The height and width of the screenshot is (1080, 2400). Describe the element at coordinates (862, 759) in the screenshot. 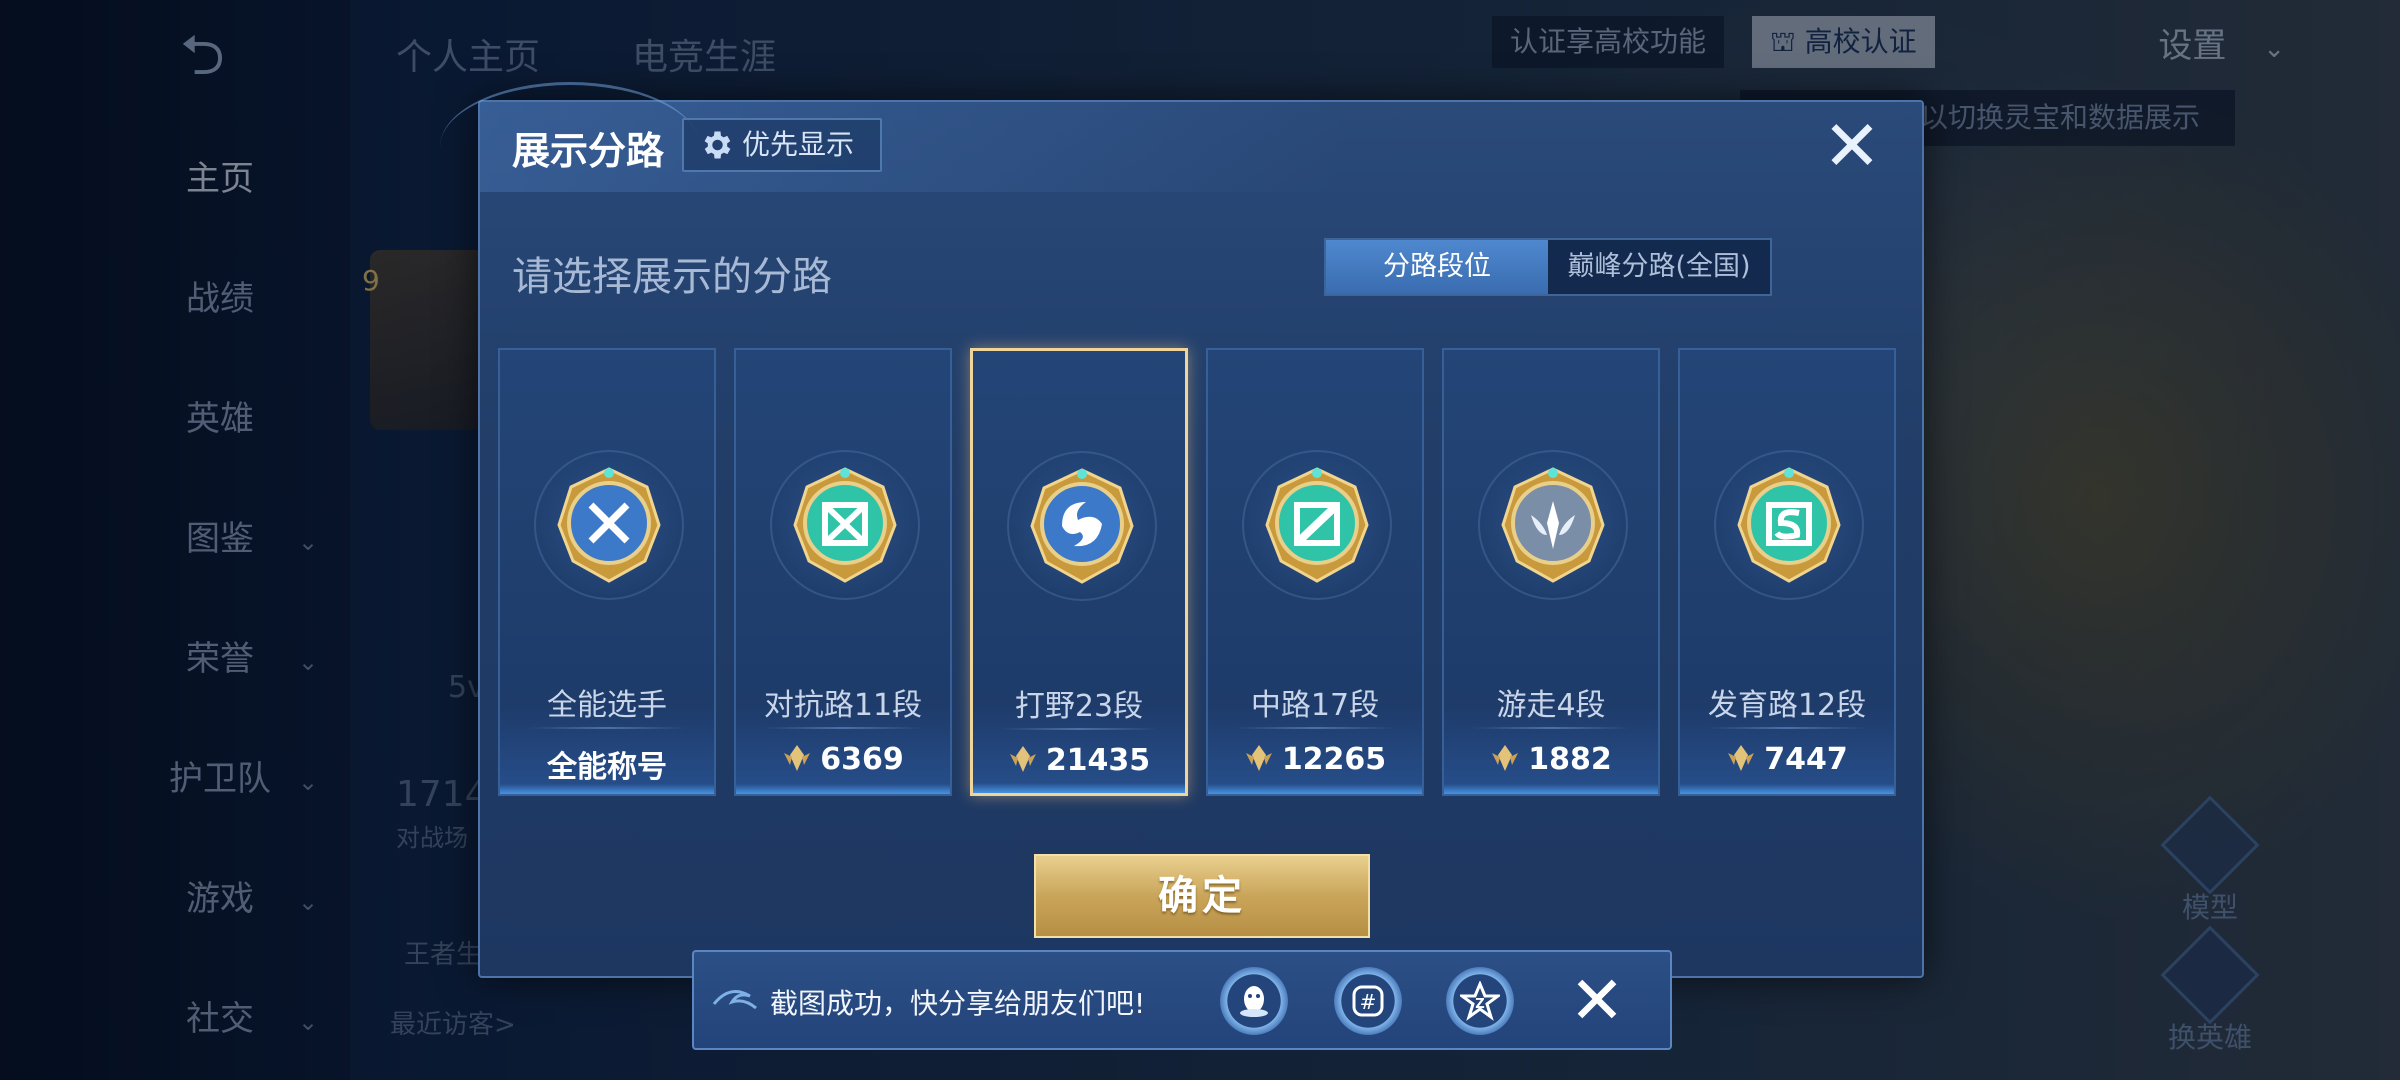

I see `lane-stat-value: 6369` at that location.